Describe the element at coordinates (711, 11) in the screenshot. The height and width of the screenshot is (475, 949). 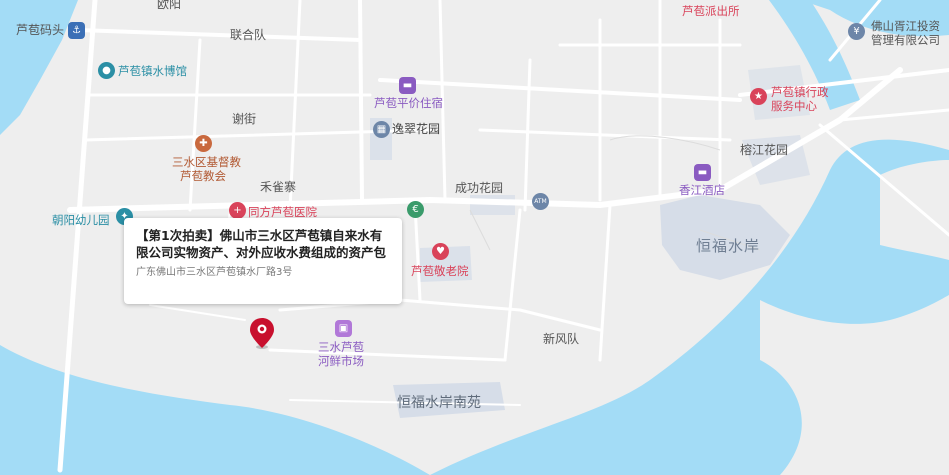
I see `label-paichusuo: 芦苞派出所` at that location.